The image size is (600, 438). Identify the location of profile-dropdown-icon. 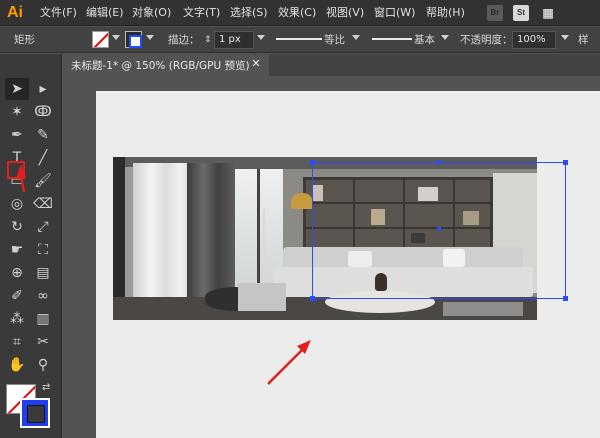
(356, 37).